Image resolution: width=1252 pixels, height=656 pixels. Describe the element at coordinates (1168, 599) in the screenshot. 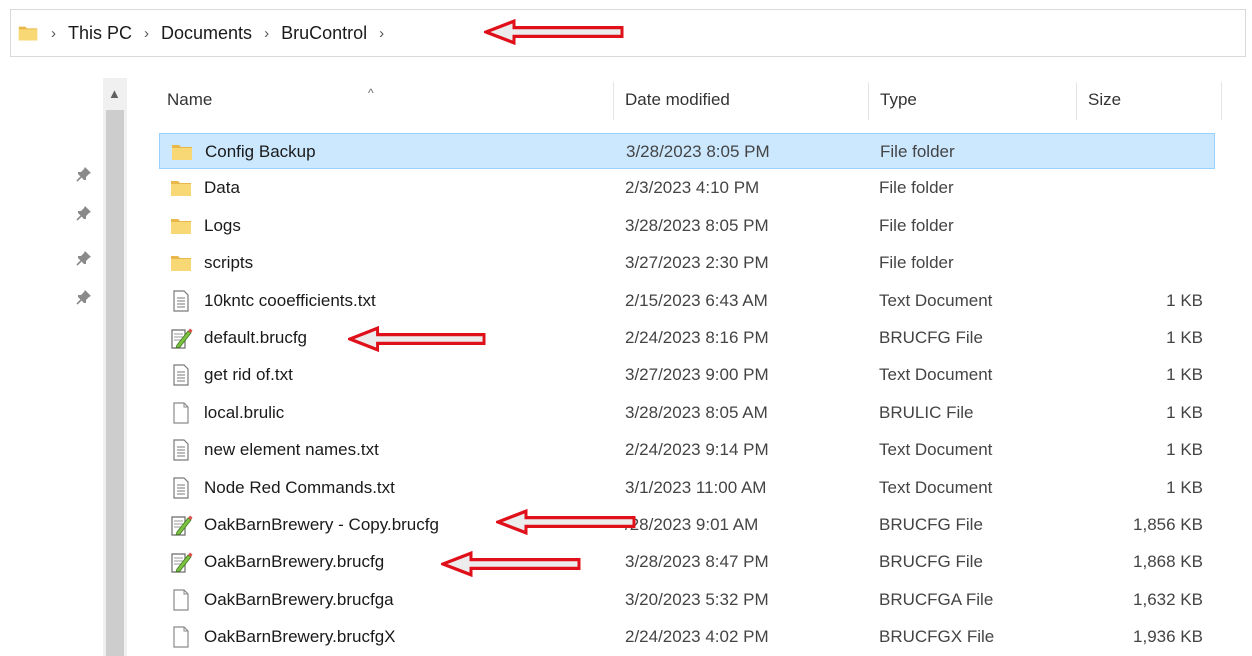

I see `file-size: 1,632 KB` at that location.